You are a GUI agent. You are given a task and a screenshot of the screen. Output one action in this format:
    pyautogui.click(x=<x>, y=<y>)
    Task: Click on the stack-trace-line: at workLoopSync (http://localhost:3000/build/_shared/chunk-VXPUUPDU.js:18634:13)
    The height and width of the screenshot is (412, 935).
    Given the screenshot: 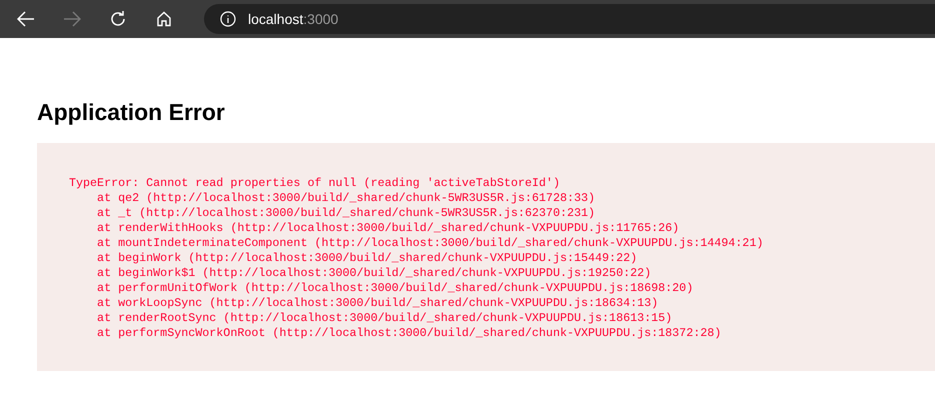 What is the action you would take?
    pyautogui.click(x=377, y=303)
    